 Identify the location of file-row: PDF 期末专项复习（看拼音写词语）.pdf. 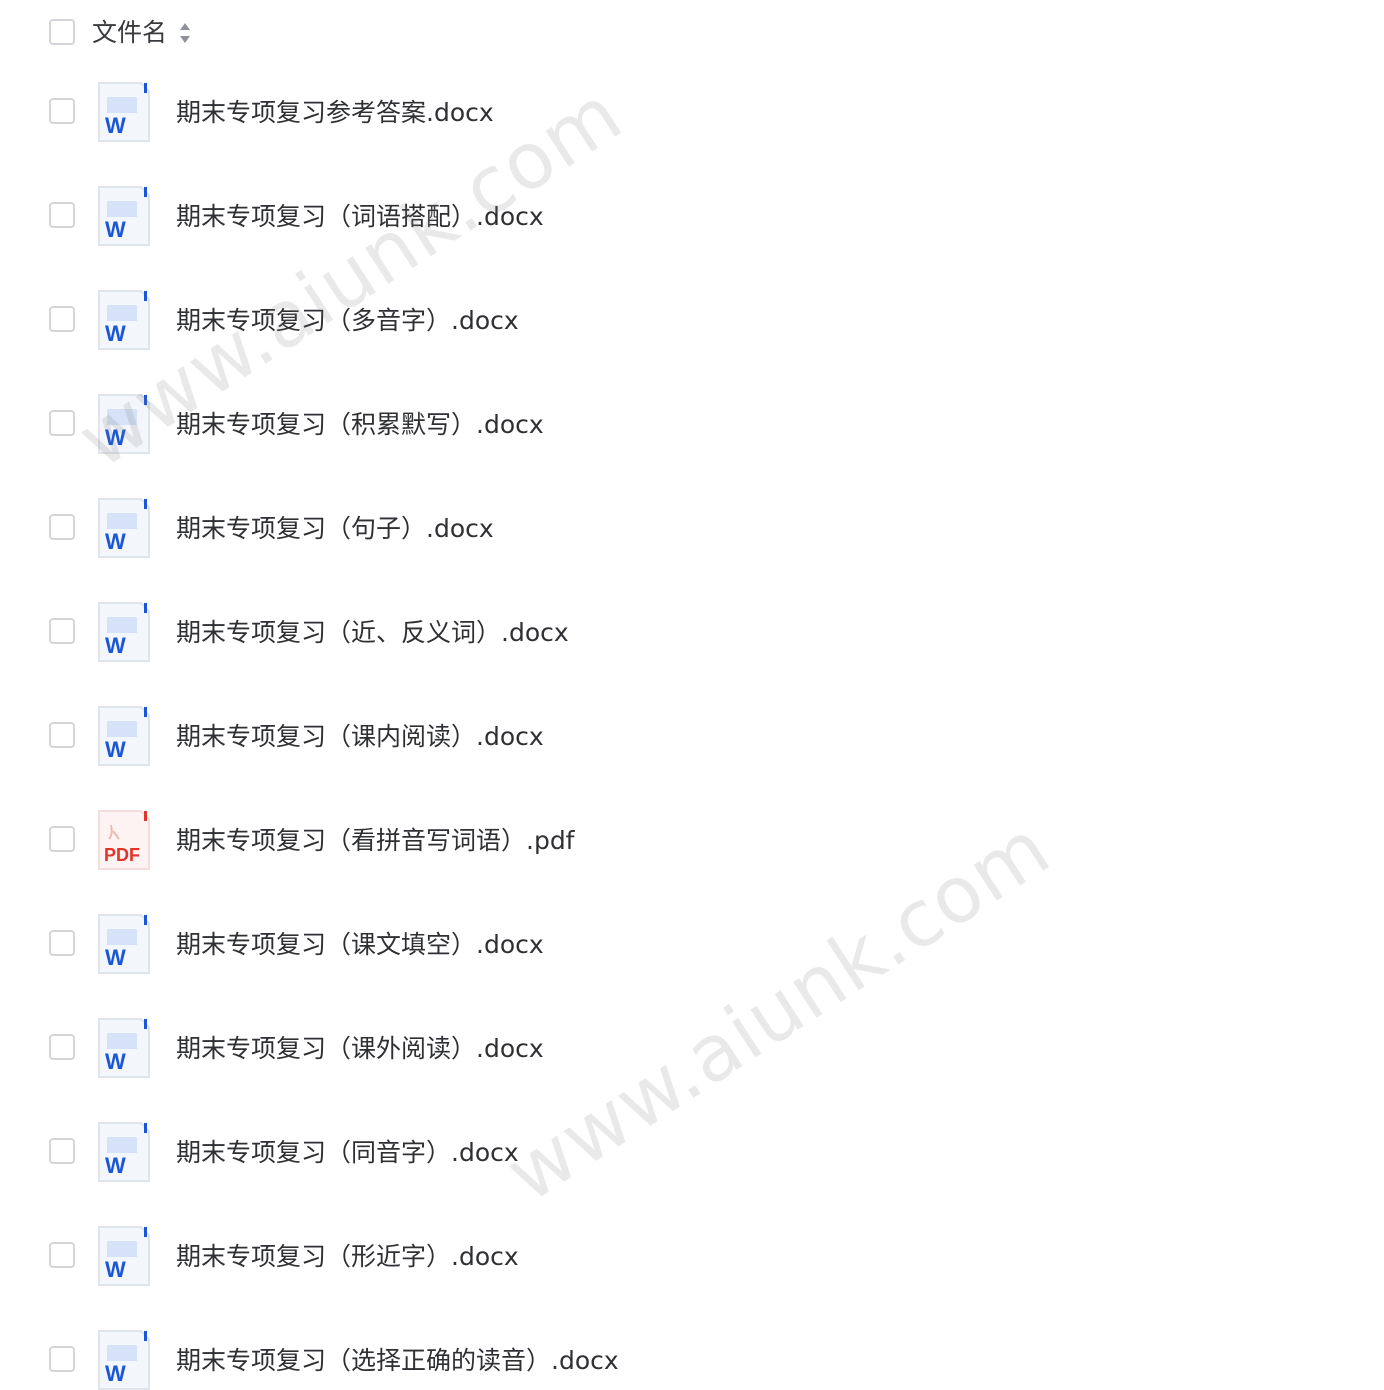
(692, 842).